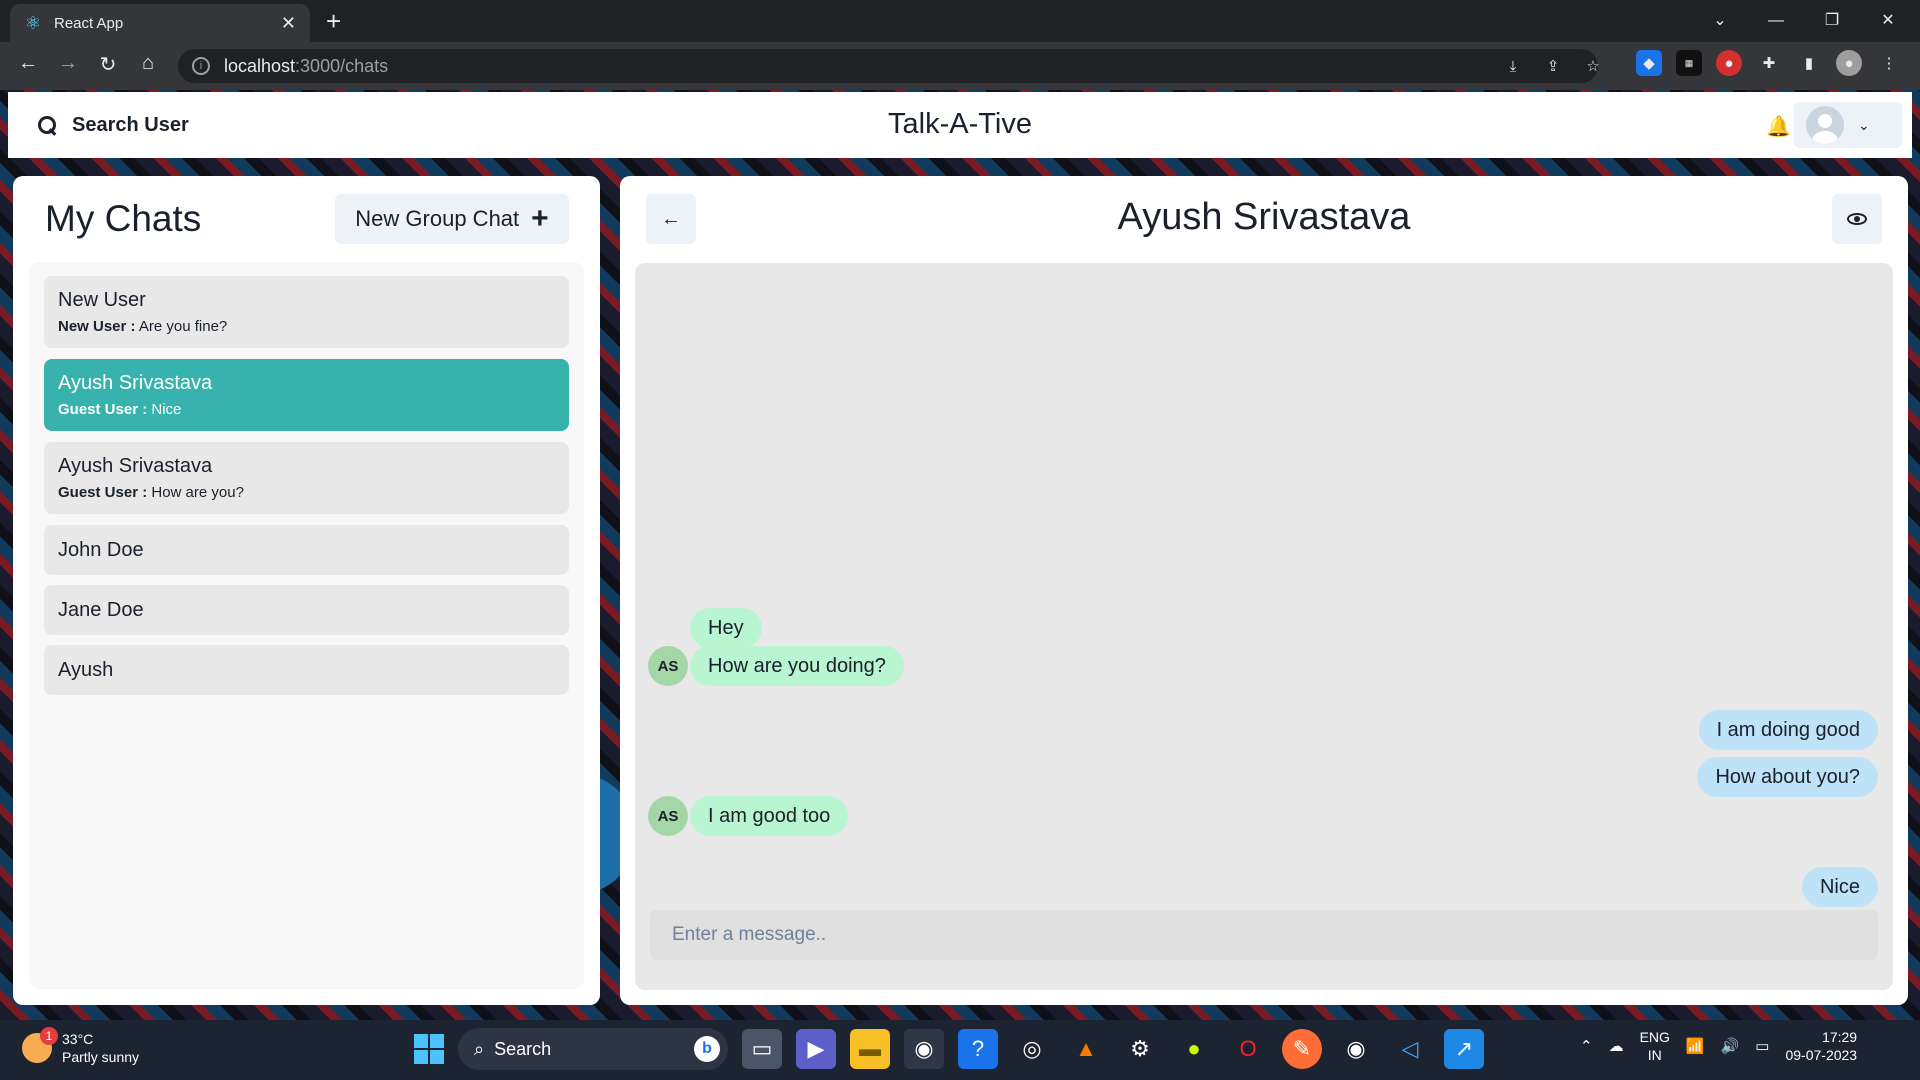 This screenshot has width=1920, height=1080. What do you see at coordinates (1356, 1049) in the screenshot?
I see `chrome-profile-icon: ◉` at bounding box center [1356, 1049].